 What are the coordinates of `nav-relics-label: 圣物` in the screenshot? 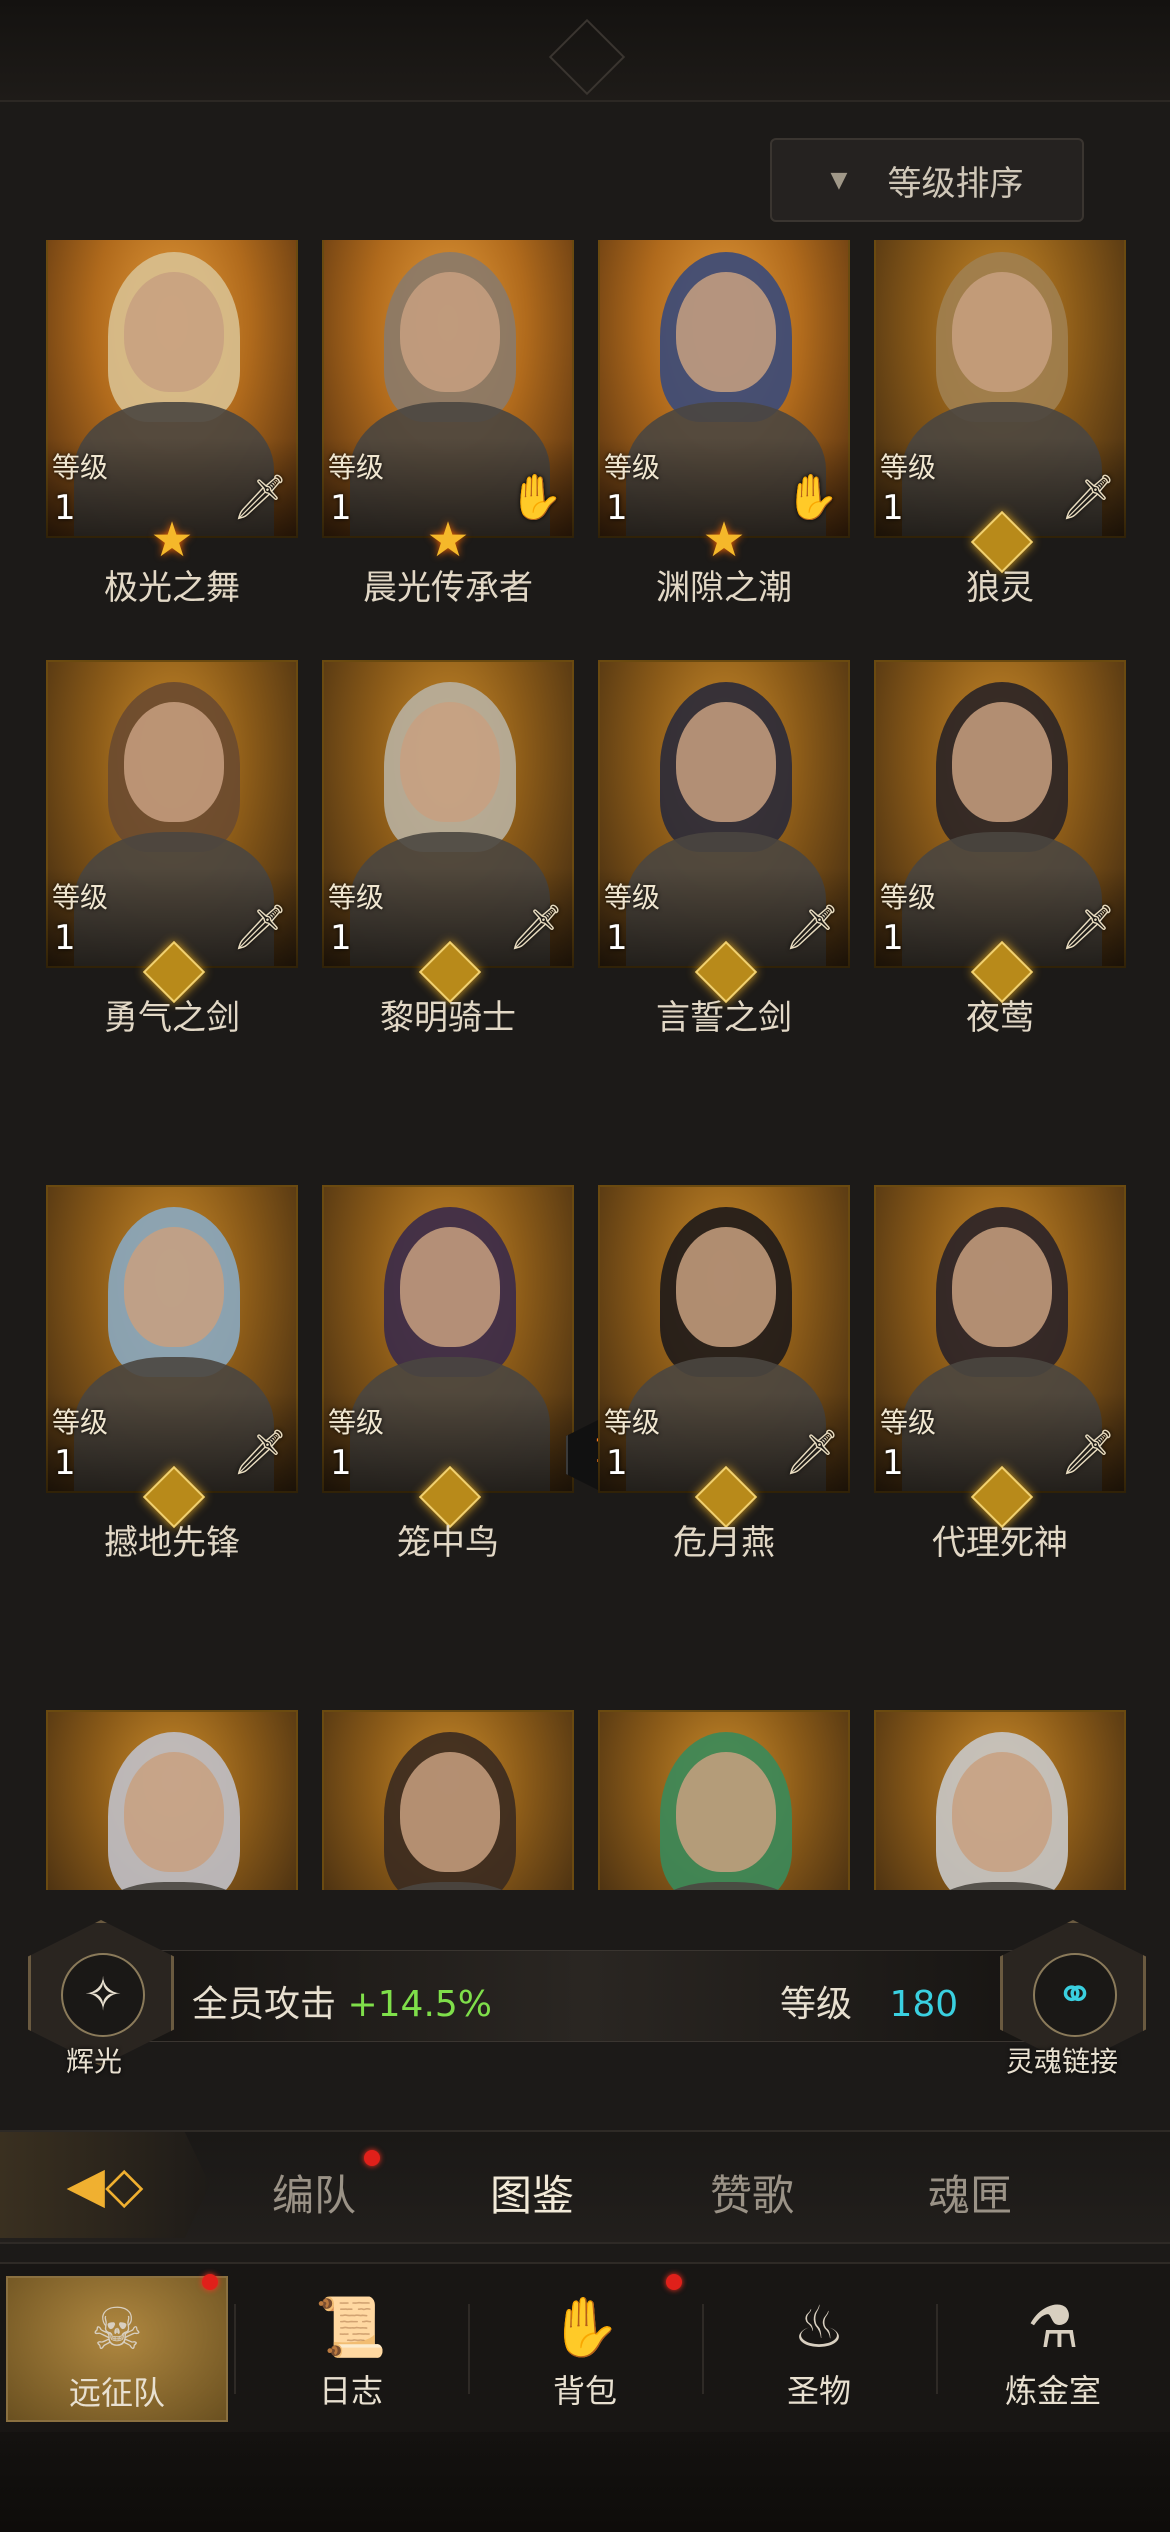 It's located at (818, 2391).